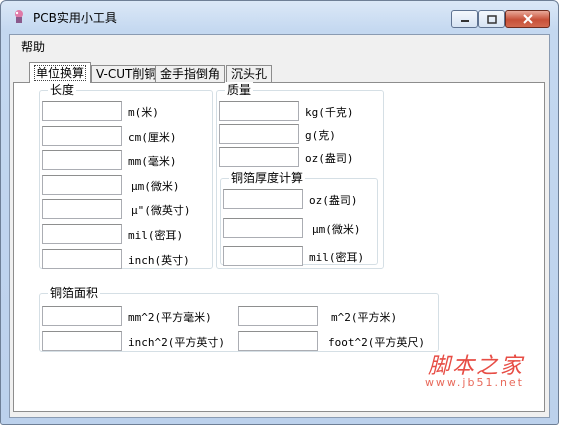  I want to click on close-icon, so click(527, 19).